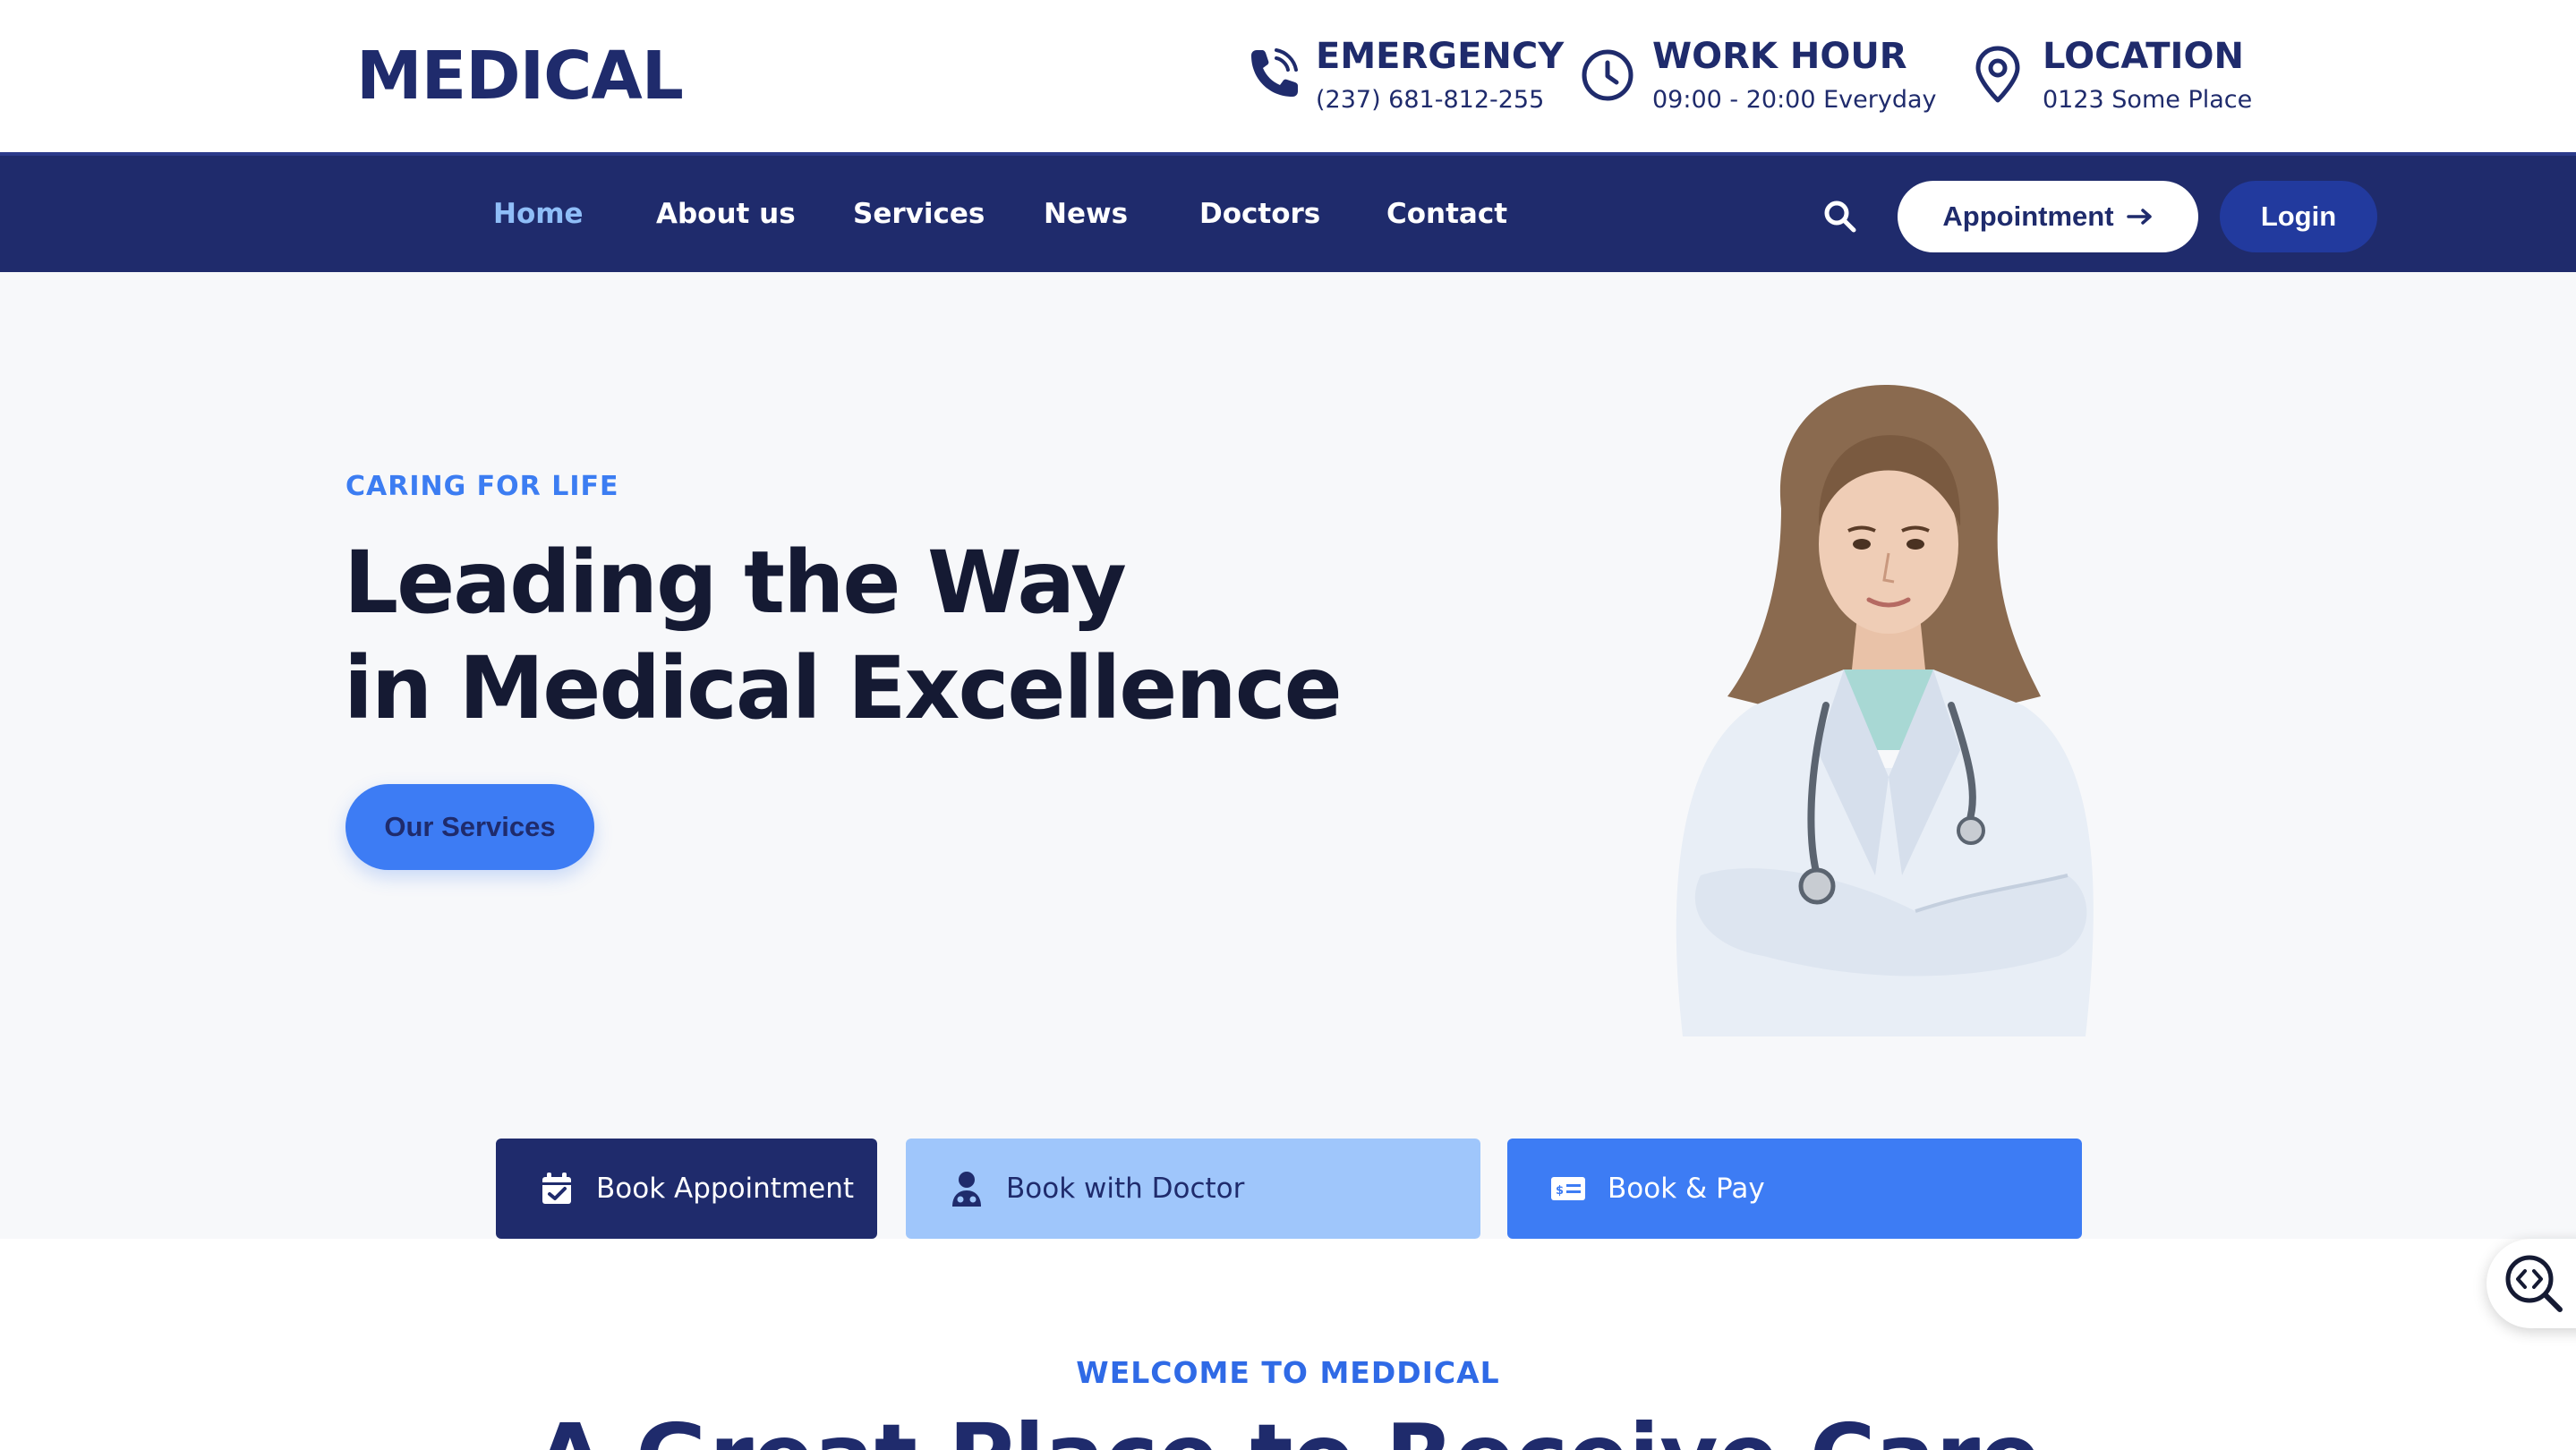 The width and height of the screenshot is (2576, 1450). I want to click on login-button: Login, so click(2298, 216).